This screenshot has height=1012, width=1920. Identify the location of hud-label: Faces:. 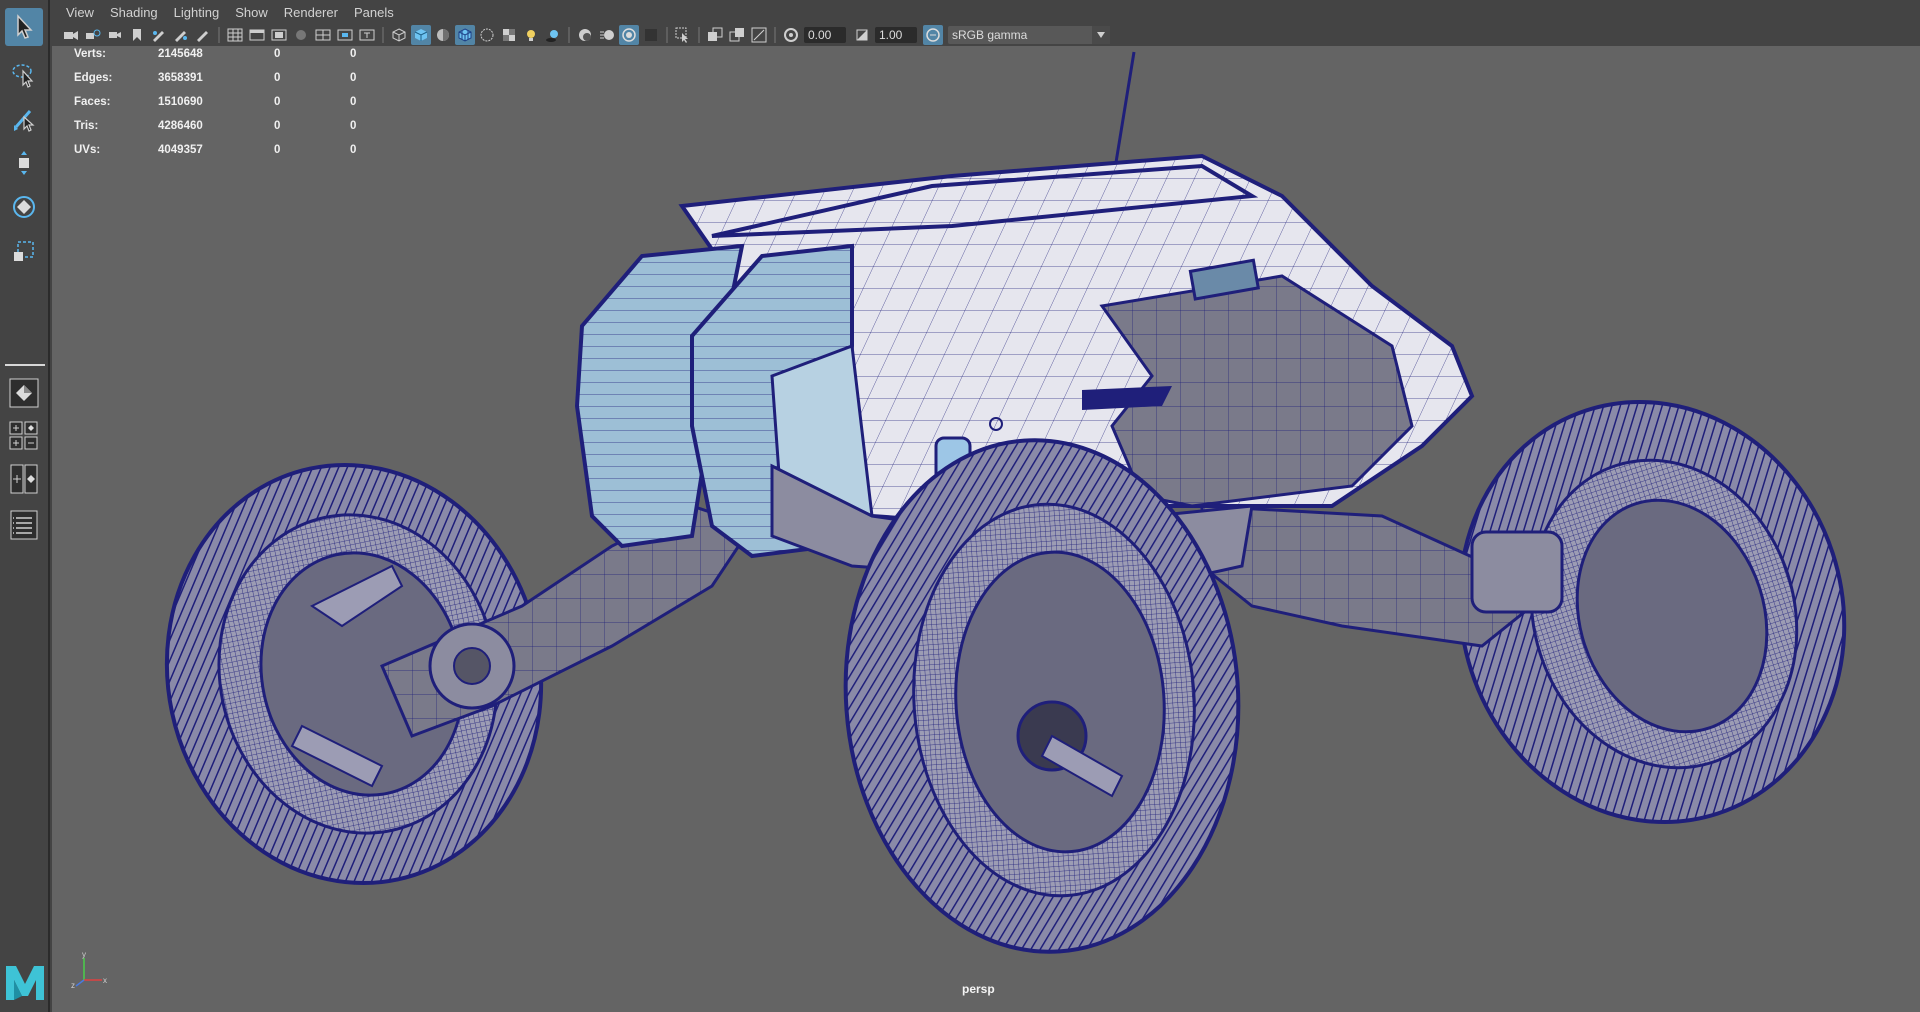
(92, 102).